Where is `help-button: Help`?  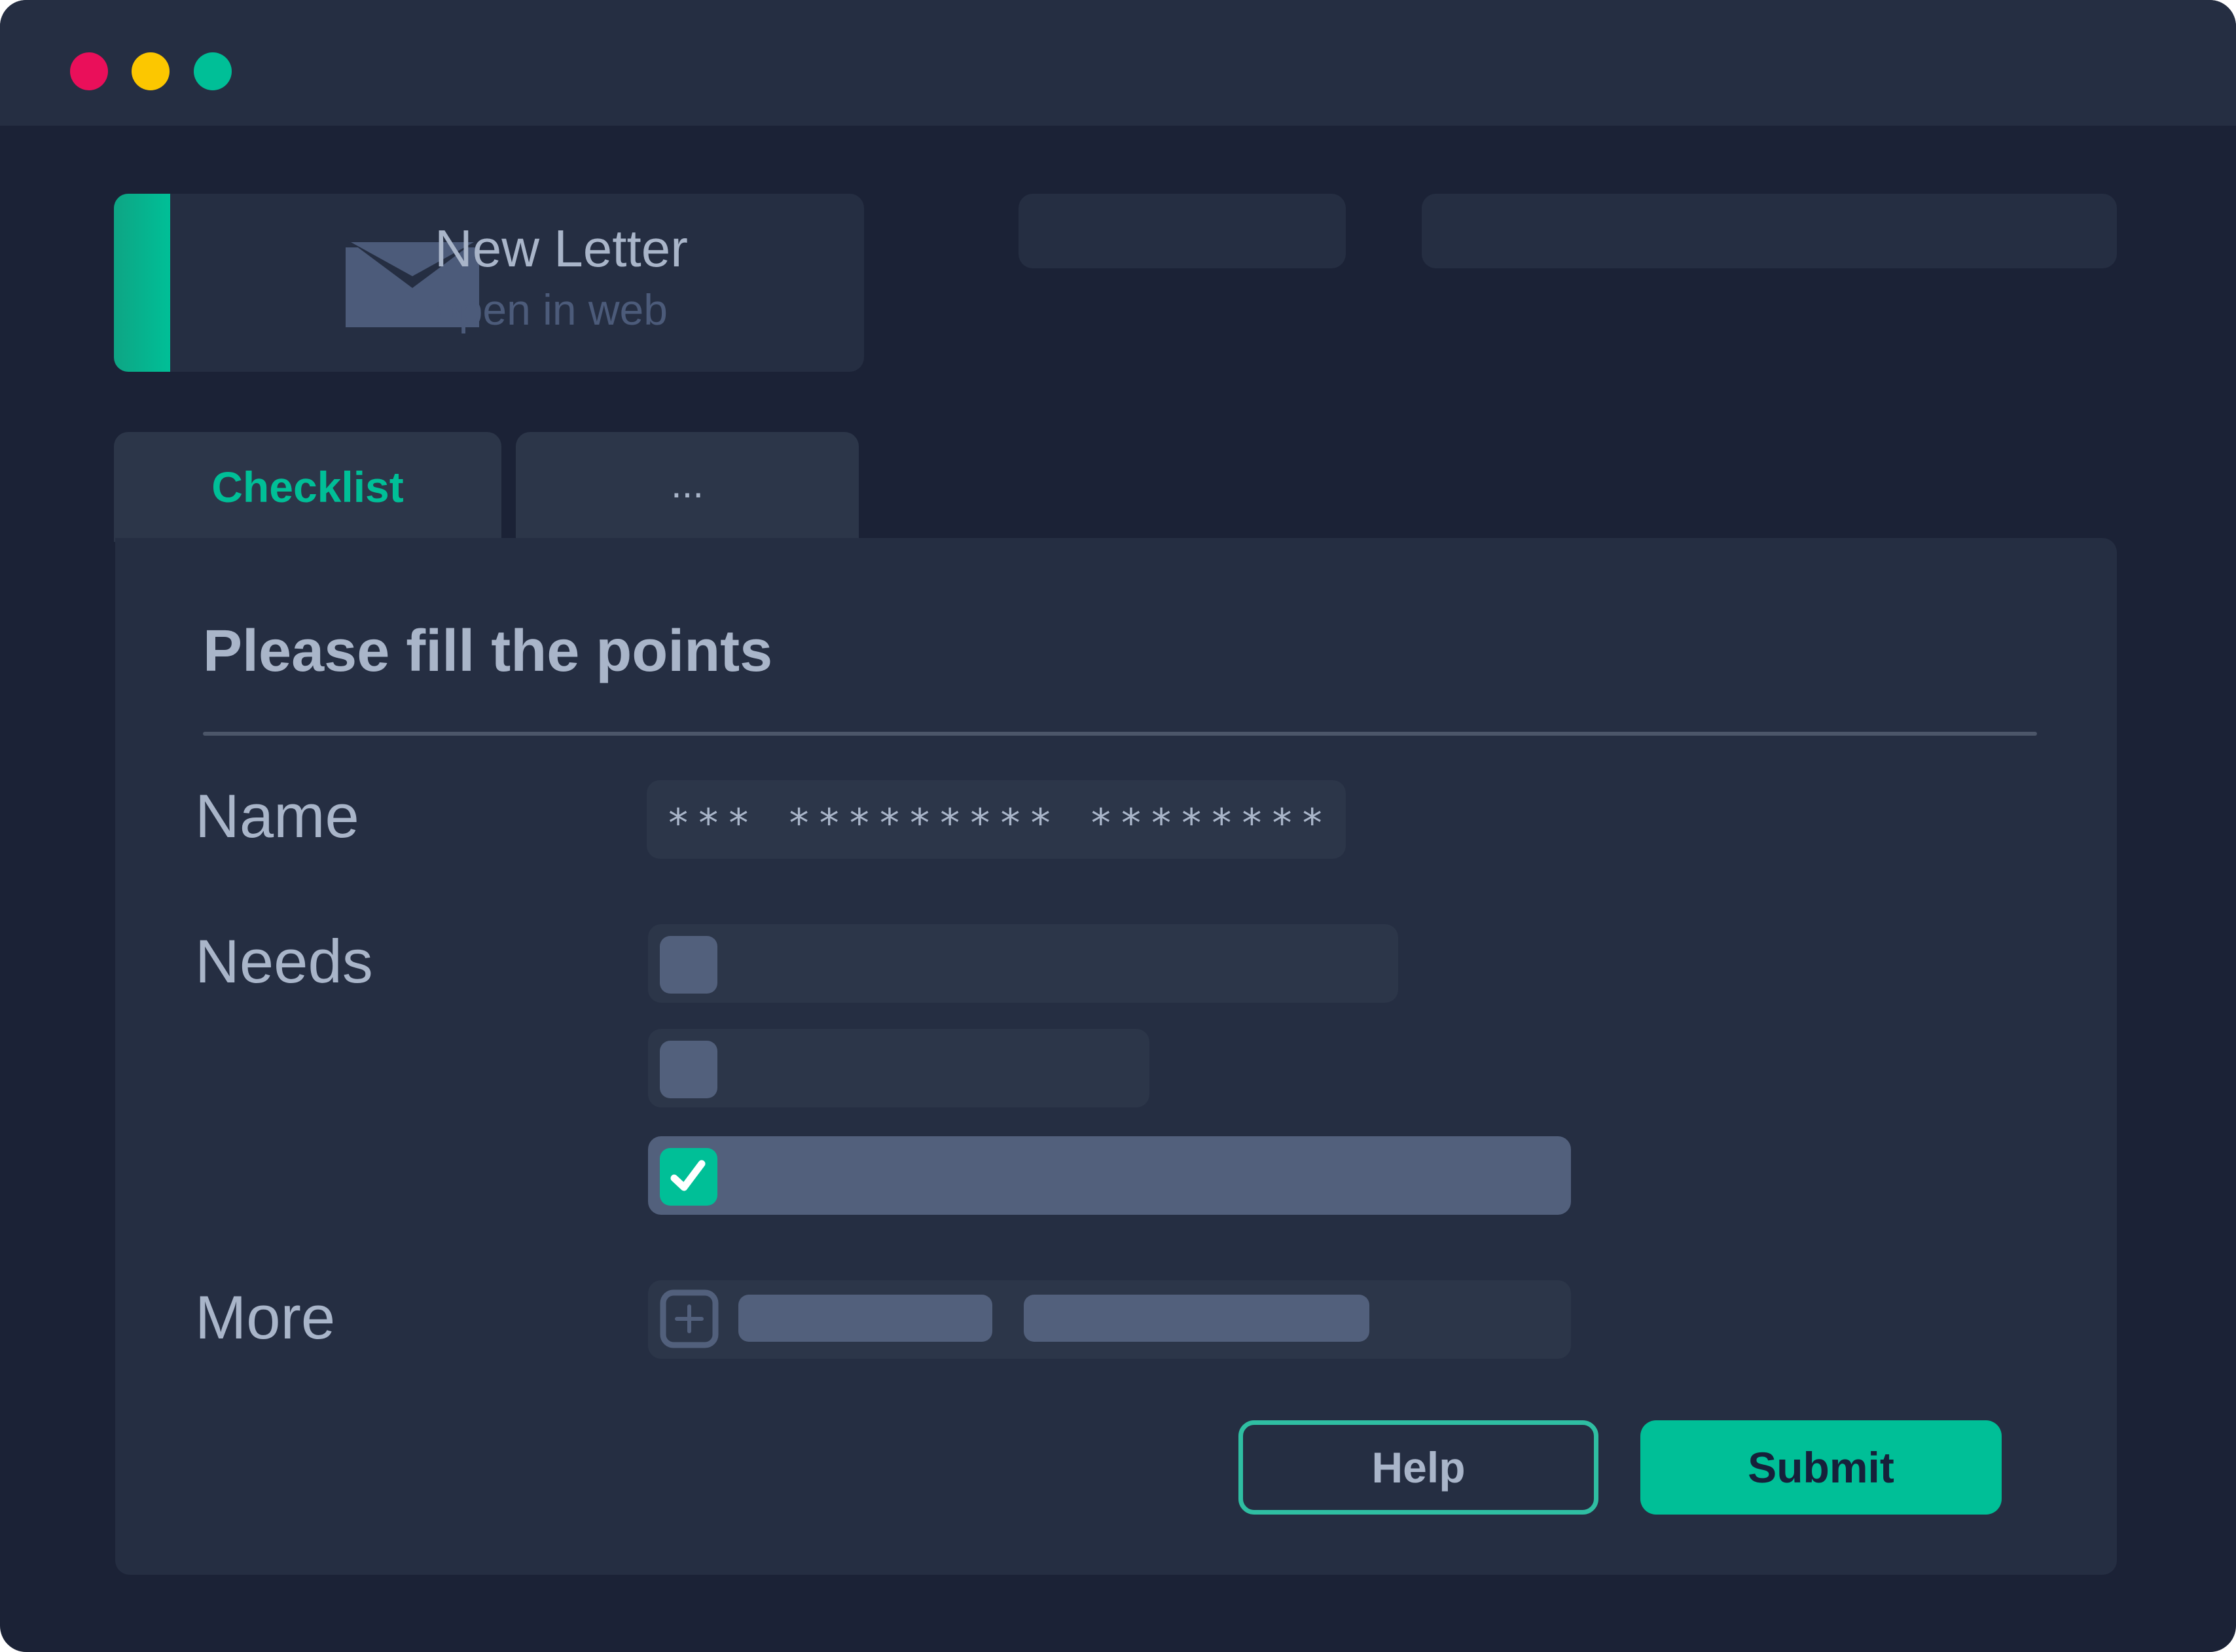 help-button: Help is located at coordinates (1418, 1467).